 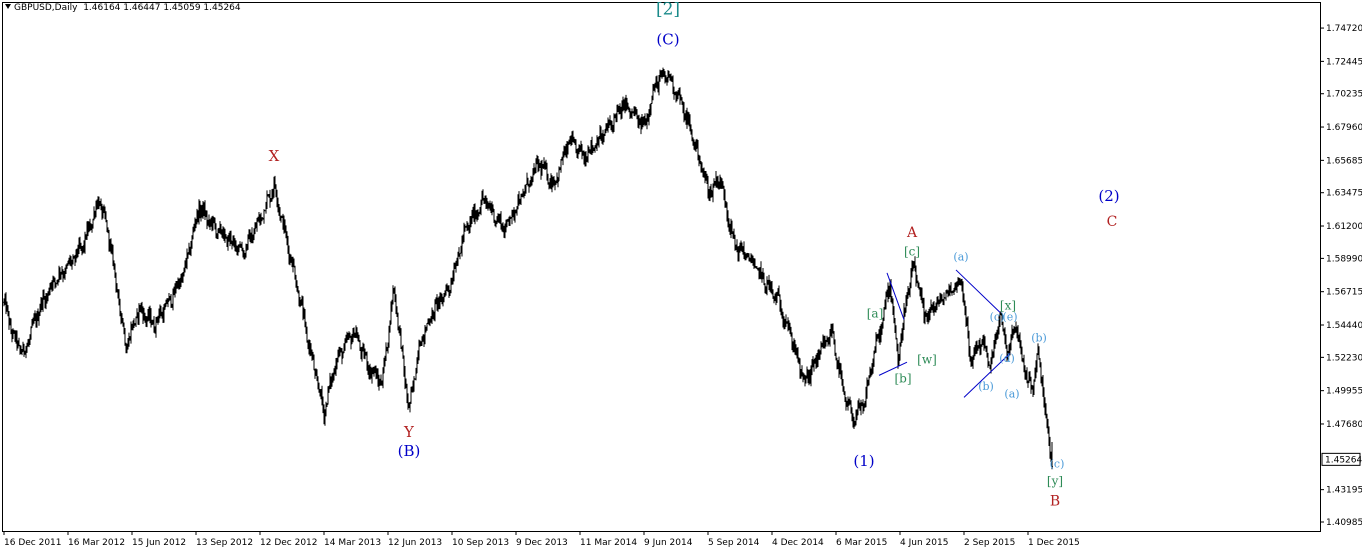 What do you see at coordinates (1344, 293) in the screenshot?
I see `y-tick-label: 1.56715` at bounding box center [1344, 293].